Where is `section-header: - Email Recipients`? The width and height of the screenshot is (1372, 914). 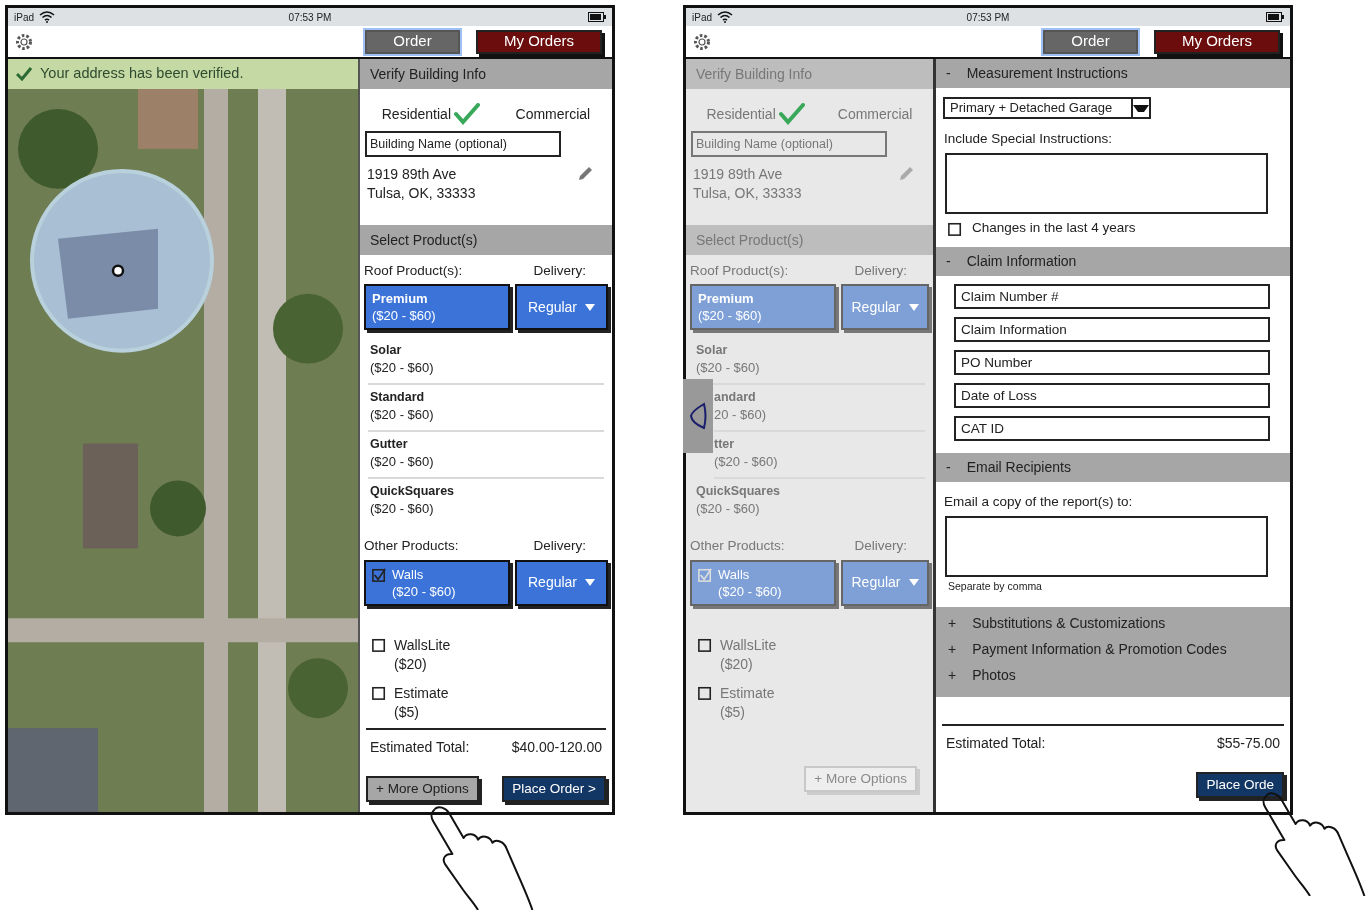 section-header: - Email Recipients is located at coordinates (1113, 467).